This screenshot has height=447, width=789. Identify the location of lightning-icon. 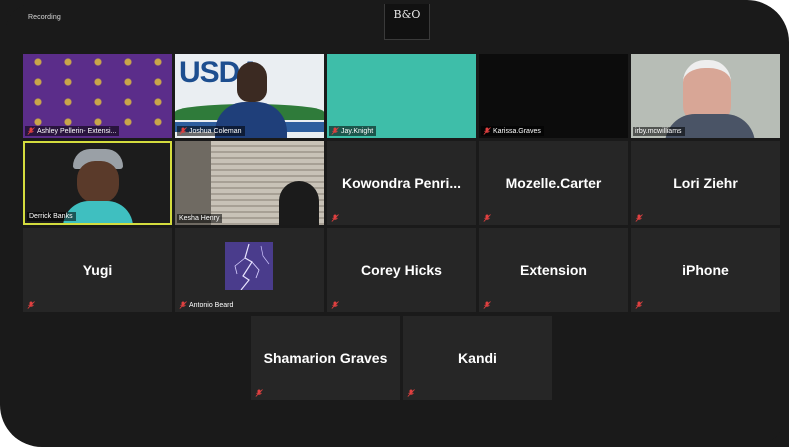
(249, 266).